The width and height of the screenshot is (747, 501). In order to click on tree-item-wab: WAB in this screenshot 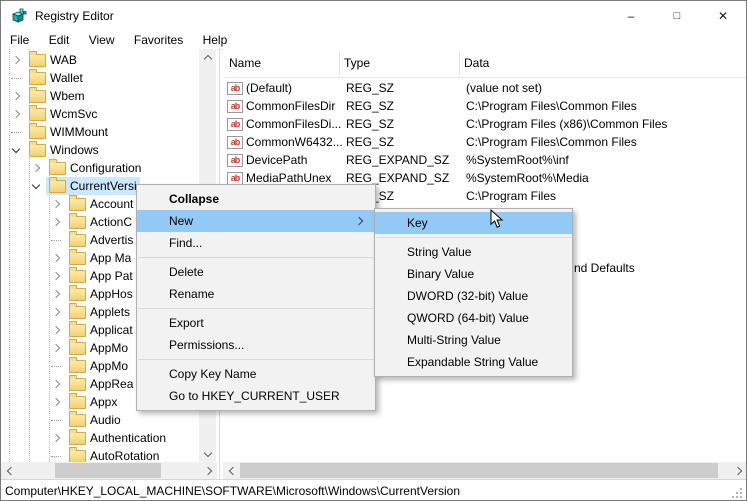, I will do `click(40, 59)`.